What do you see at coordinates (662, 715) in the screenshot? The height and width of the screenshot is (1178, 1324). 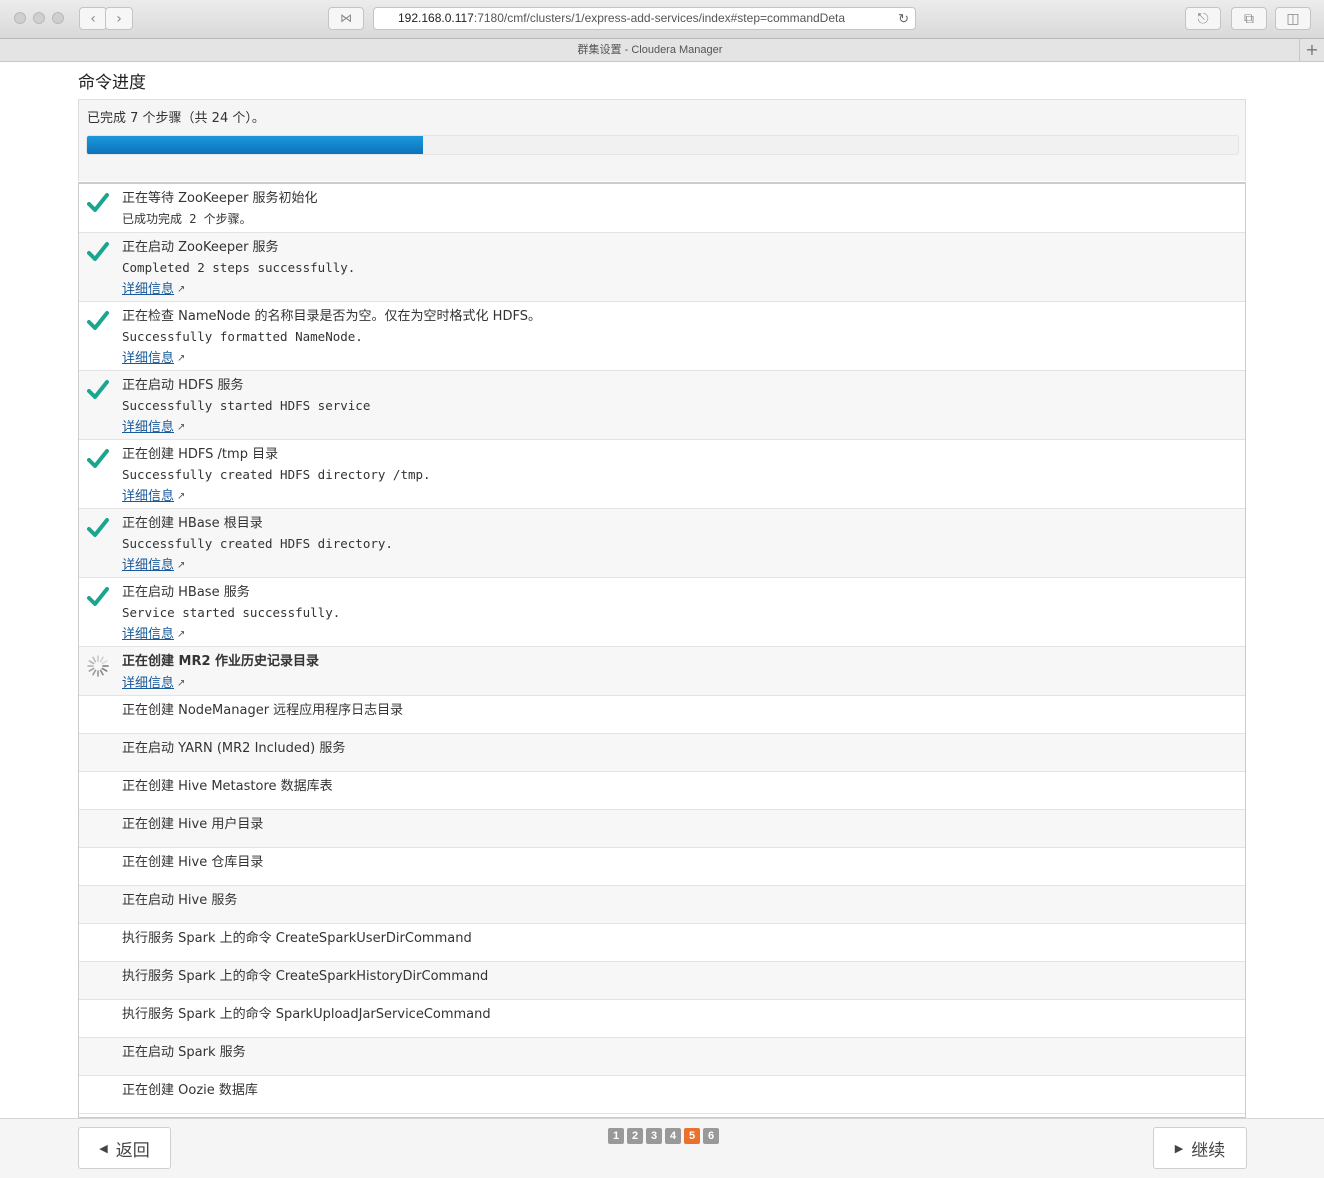 I see `step-row: 正在创建 NodeManager 远程应用程序日志目录` at bounding box center [662, 715].